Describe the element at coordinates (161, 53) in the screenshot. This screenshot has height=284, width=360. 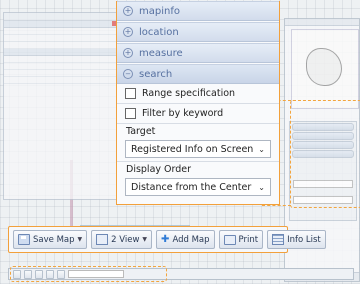
I see `accordion-label: measure` at that location.